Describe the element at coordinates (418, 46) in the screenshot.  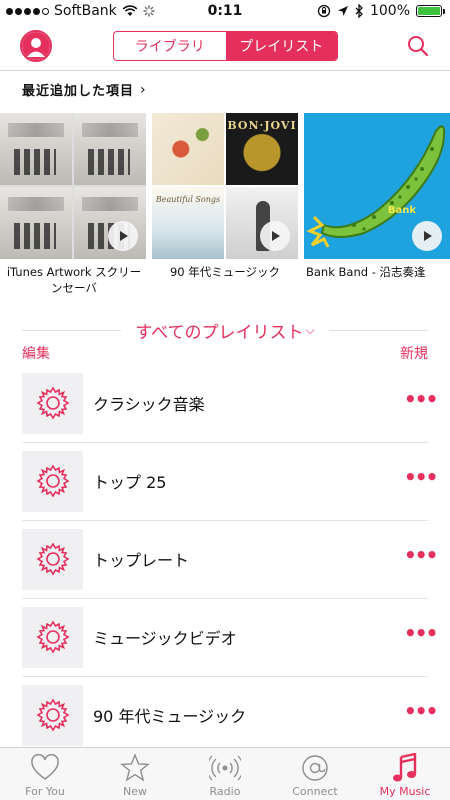
I see `search-icon` at that location.